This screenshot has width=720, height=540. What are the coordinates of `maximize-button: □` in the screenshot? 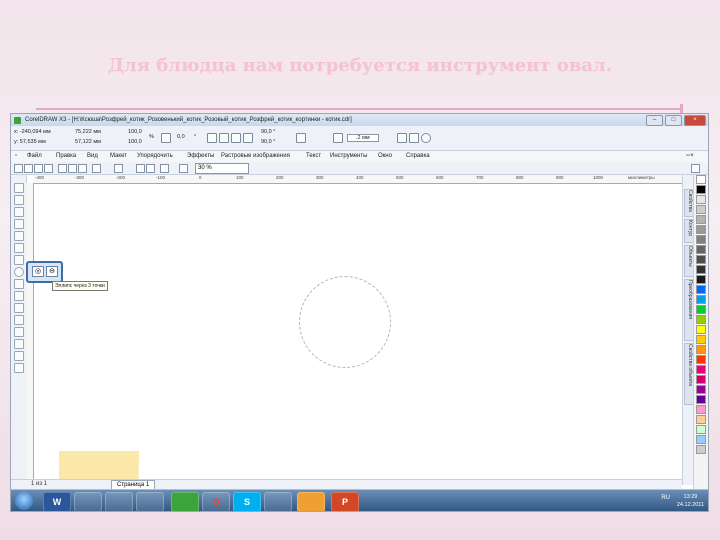 It's located at (673, 120).